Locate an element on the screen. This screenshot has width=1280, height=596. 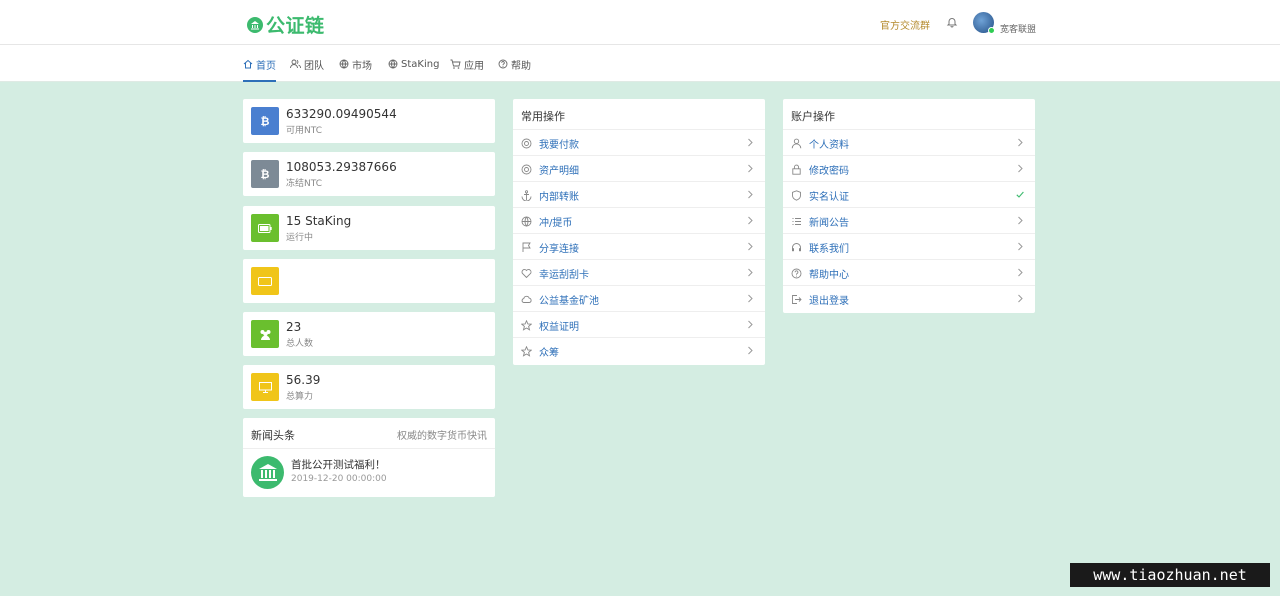
check-icon is located at coordinates (1020, 194).